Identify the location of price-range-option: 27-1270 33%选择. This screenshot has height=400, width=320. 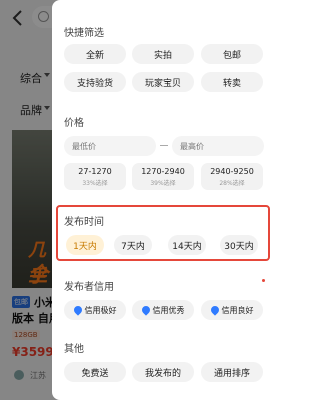
(95, 176).